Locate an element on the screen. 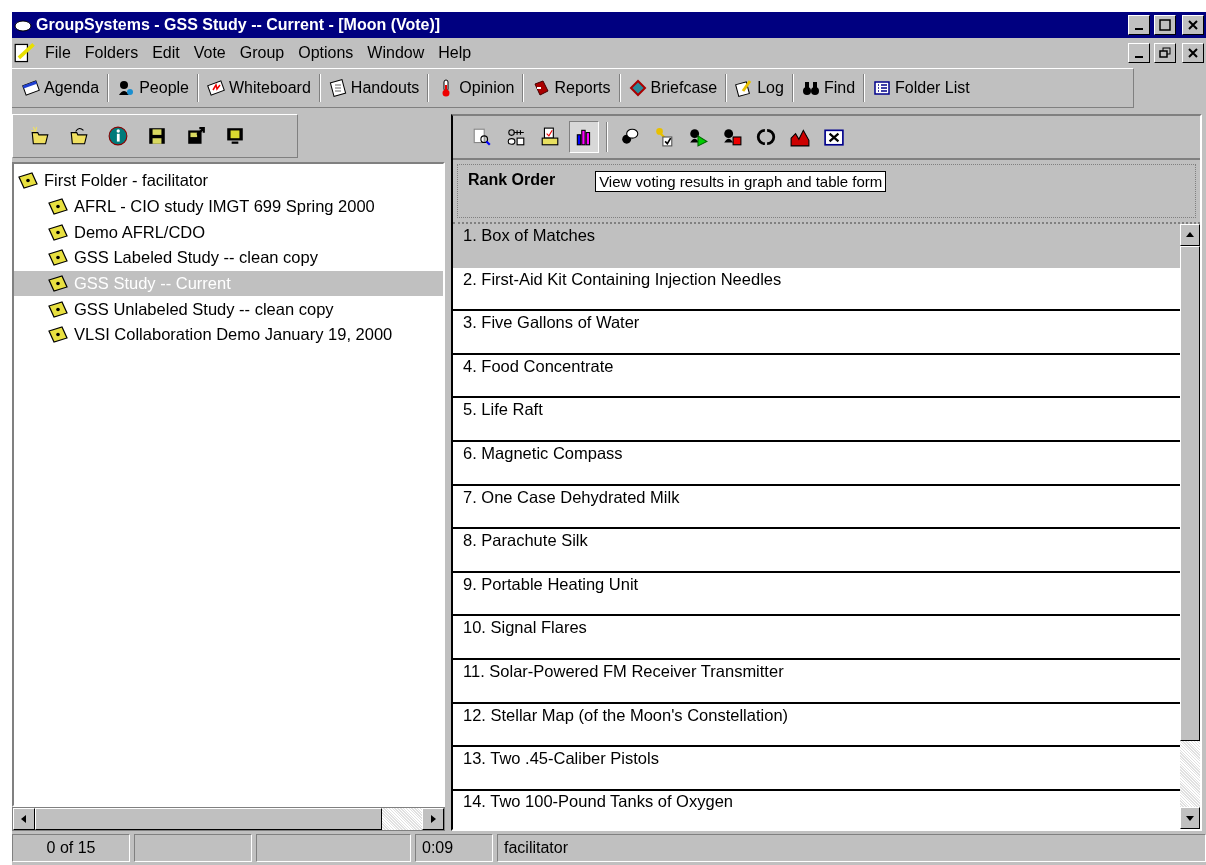 The height and width of the screenshot is (865, 1206). toolbar-button: Find is located at coordinates (828, 88).